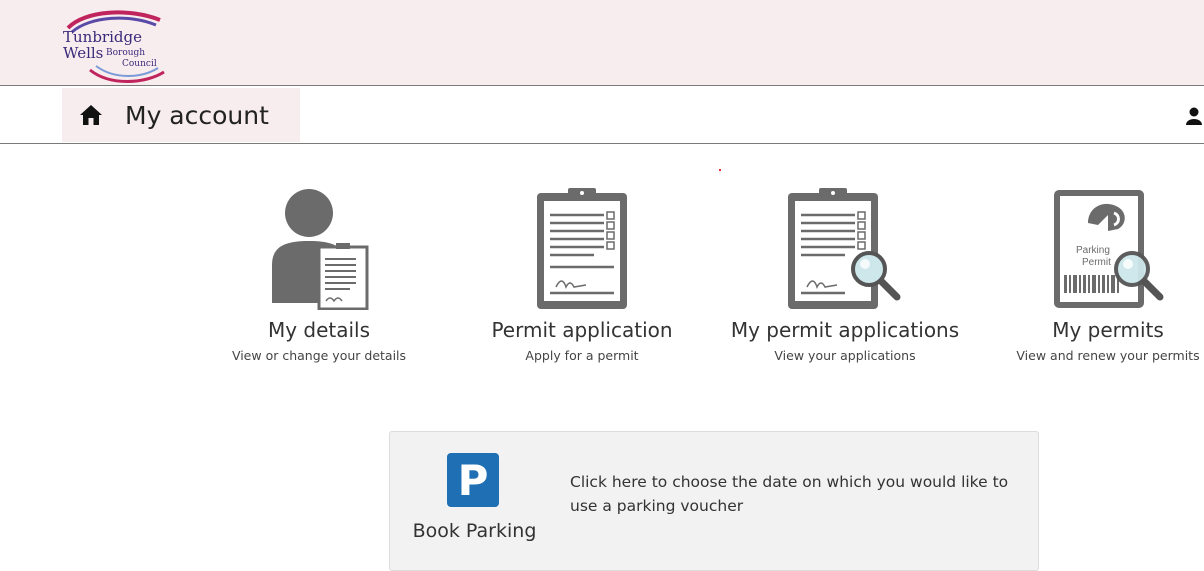 This screenshot has height=571, width=1204. Describe the element at coordinates (126, 53) in the screenshot. I see `logo-text-line3: Borough` at that location.